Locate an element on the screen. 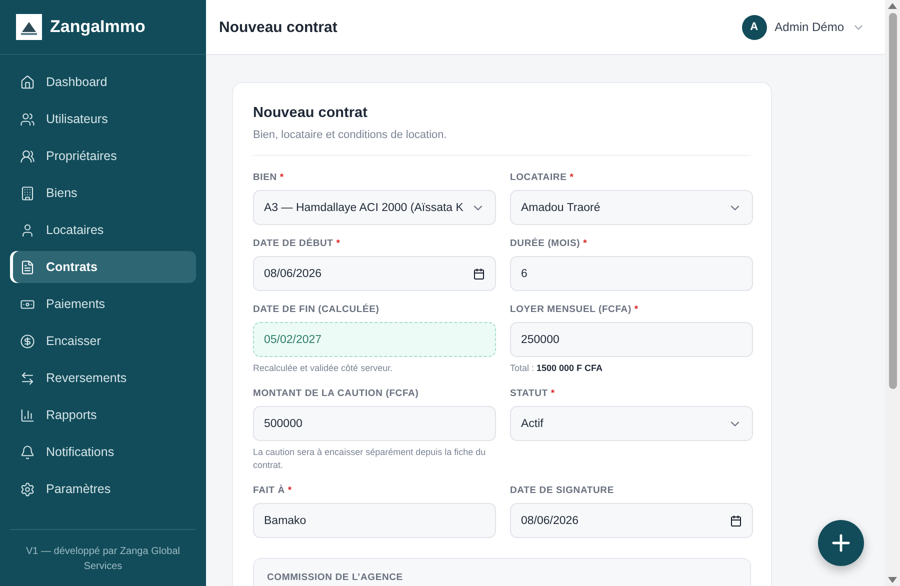 Image resolution: width=900 pixels, height=586 pixels. field-label: LOYER MENSUEL (FCFA) * is located at coordinates (575, 310).